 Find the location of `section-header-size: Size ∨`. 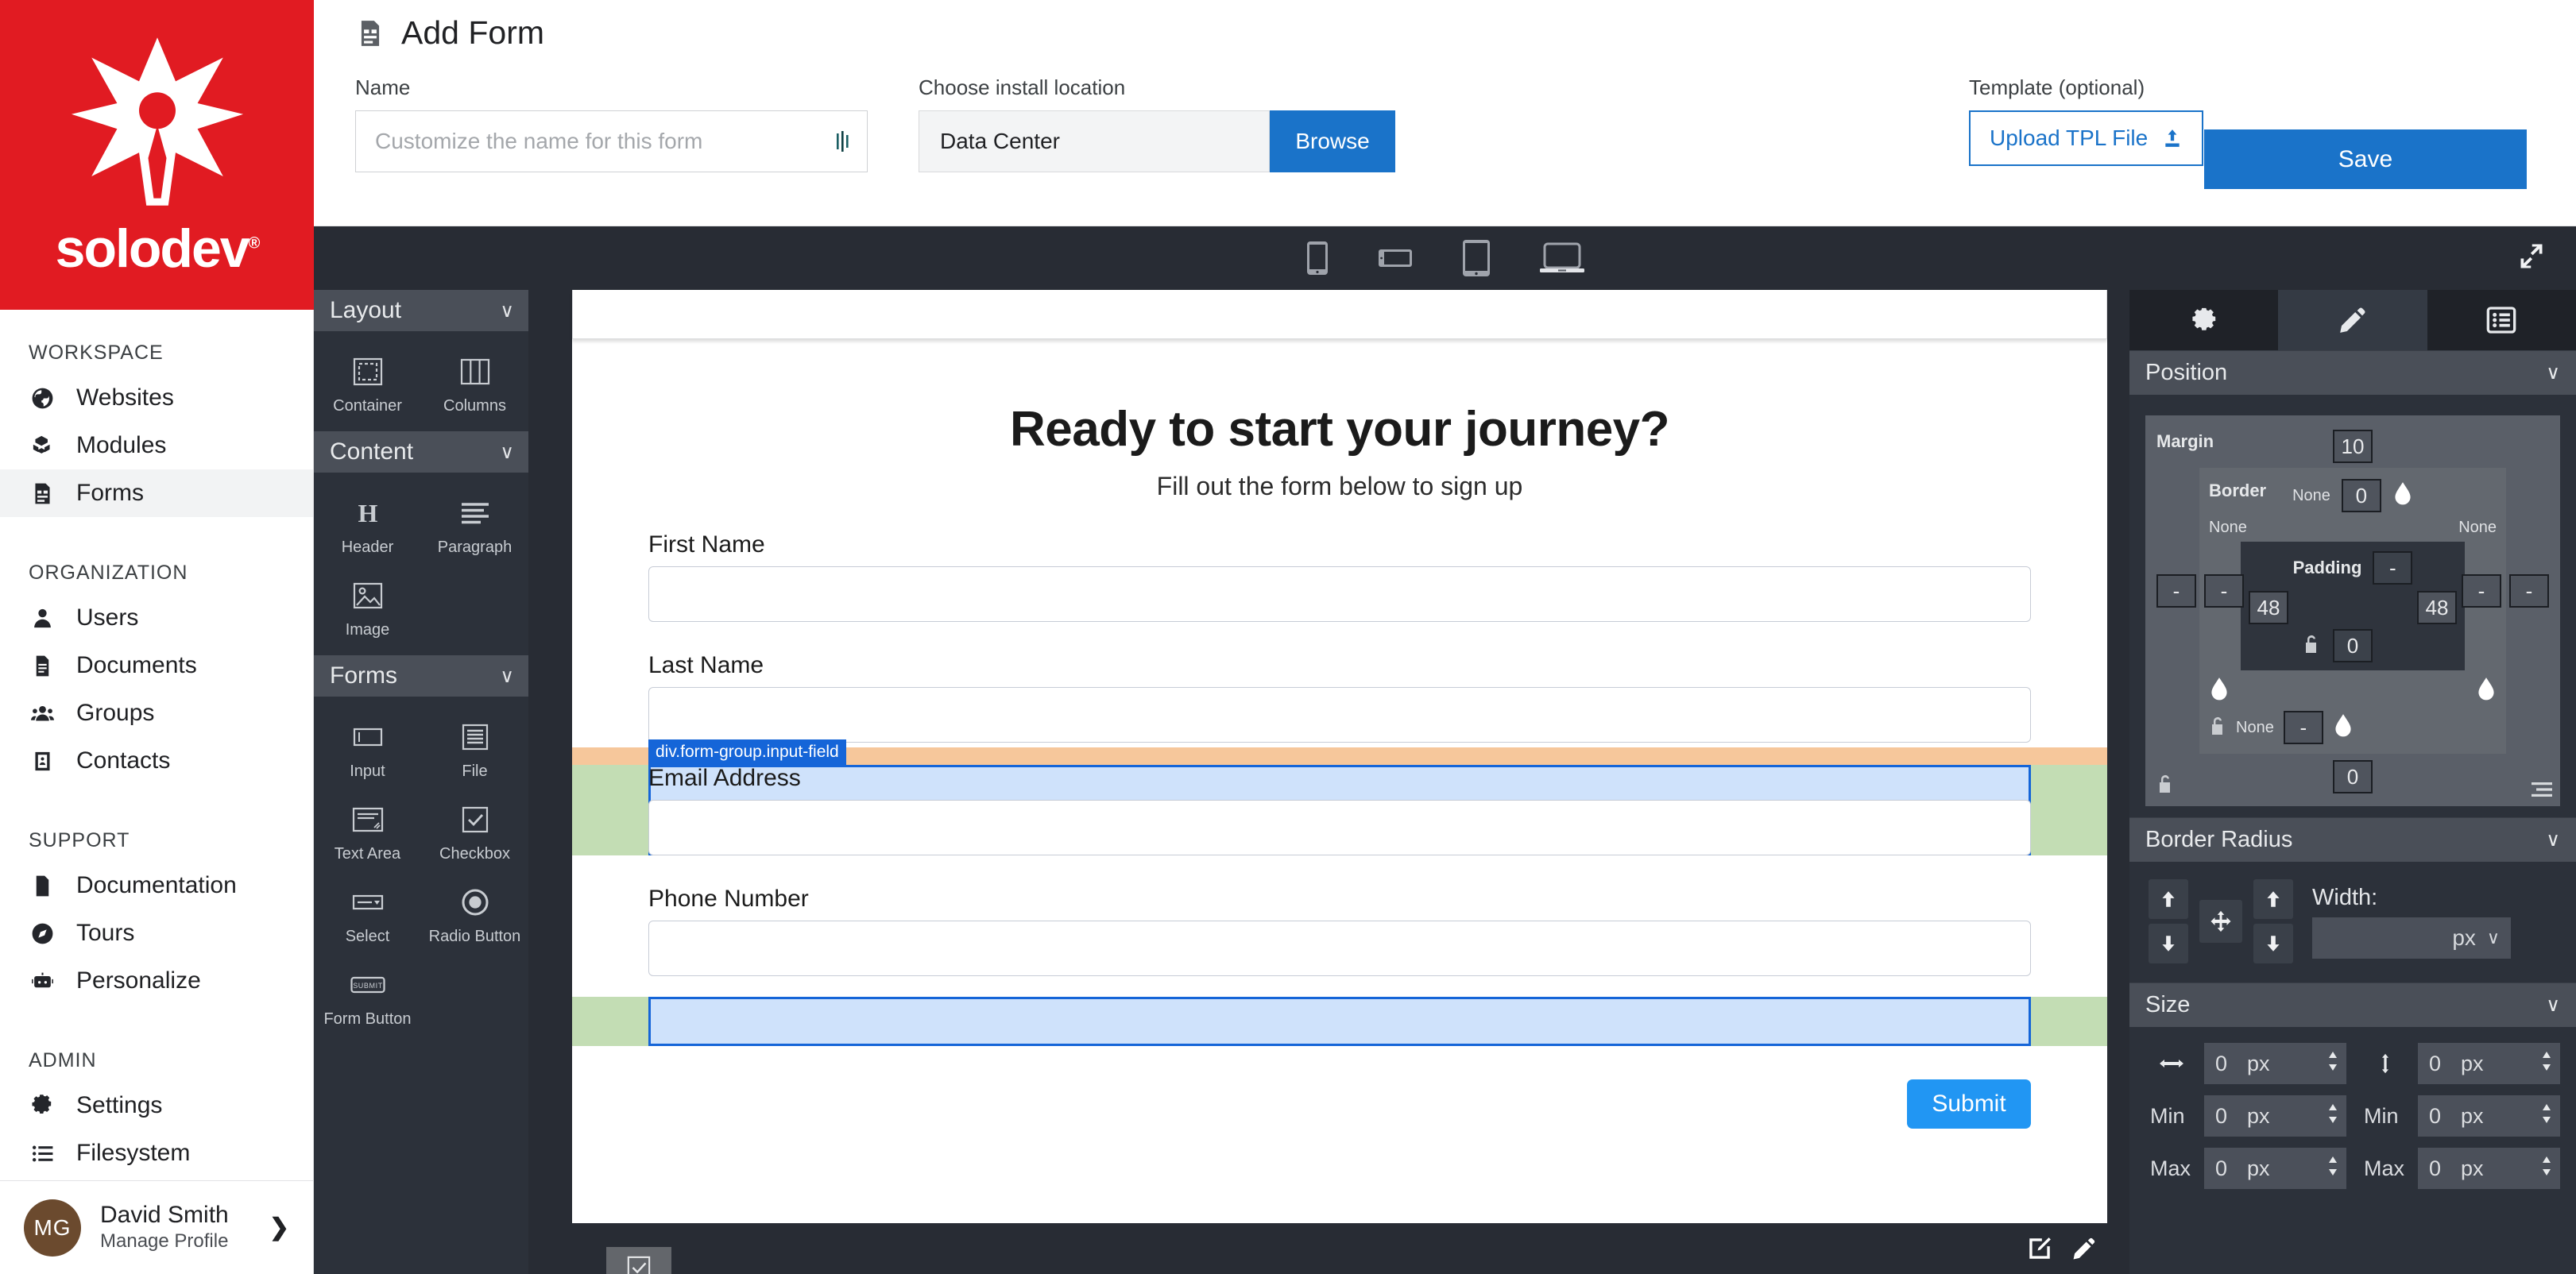

section-header-size: Size ∨ is located at coordinates (2352, 1005).